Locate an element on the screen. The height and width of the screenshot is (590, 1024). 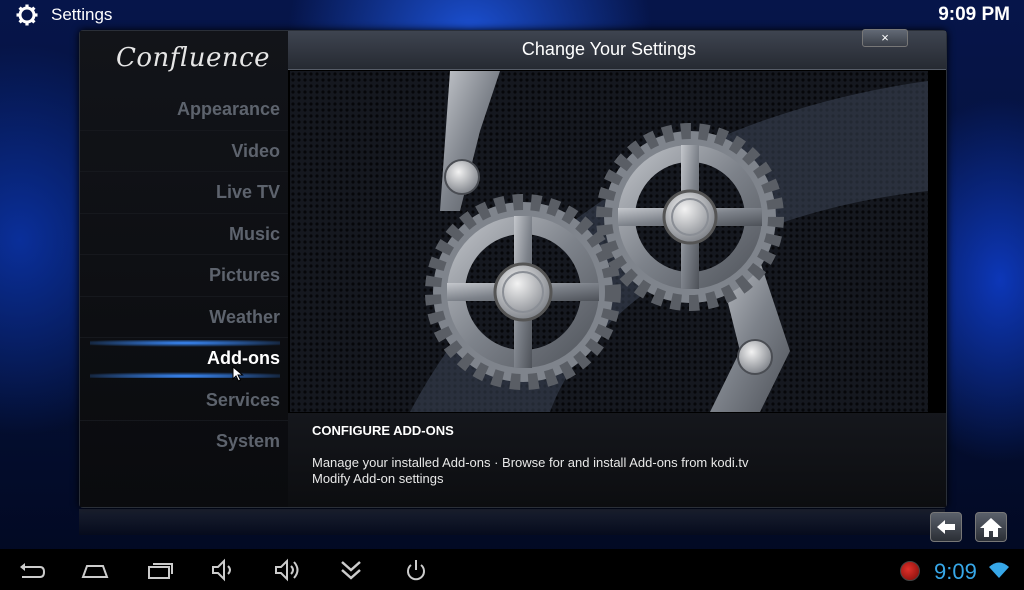
top-bar: Settings 9:09 PM is located at coordinates (512, 15).